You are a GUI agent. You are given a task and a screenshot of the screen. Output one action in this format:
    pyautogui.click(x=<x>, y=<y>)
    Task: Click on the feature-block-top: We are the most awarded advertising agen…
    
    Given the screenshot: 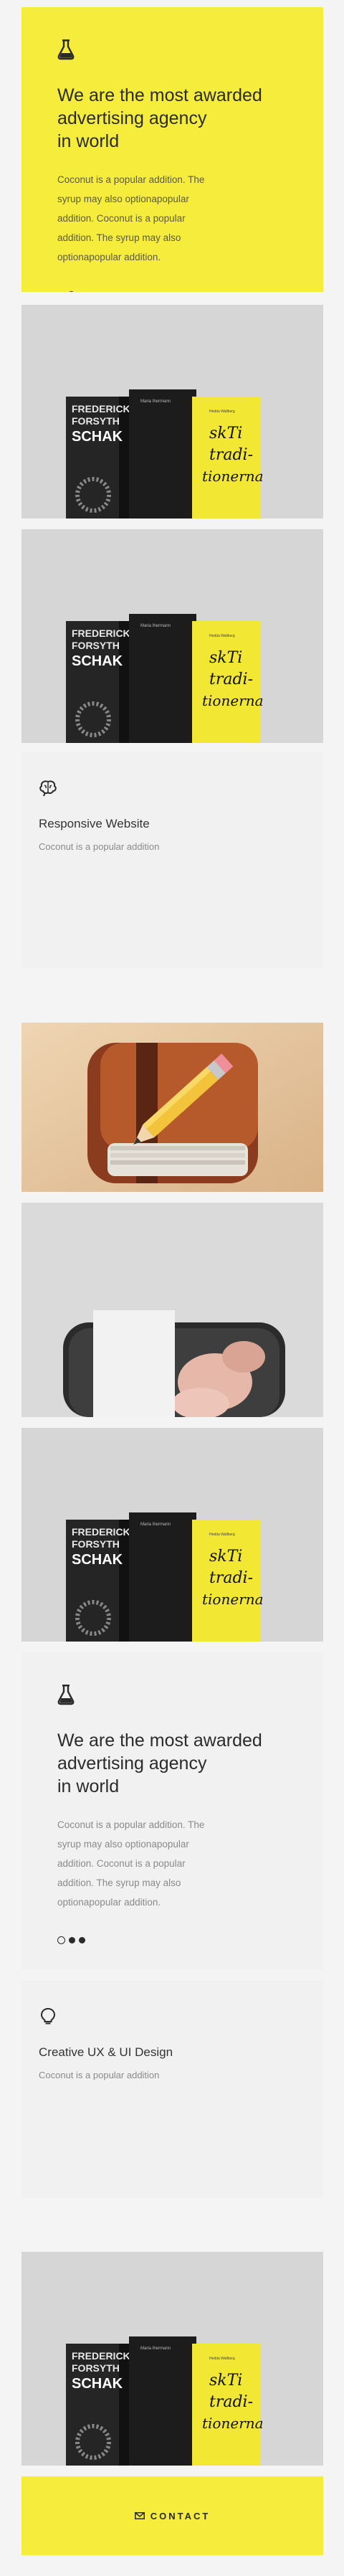 What is the action you would take?
    pyautogui.click(x=172, y=149)
    